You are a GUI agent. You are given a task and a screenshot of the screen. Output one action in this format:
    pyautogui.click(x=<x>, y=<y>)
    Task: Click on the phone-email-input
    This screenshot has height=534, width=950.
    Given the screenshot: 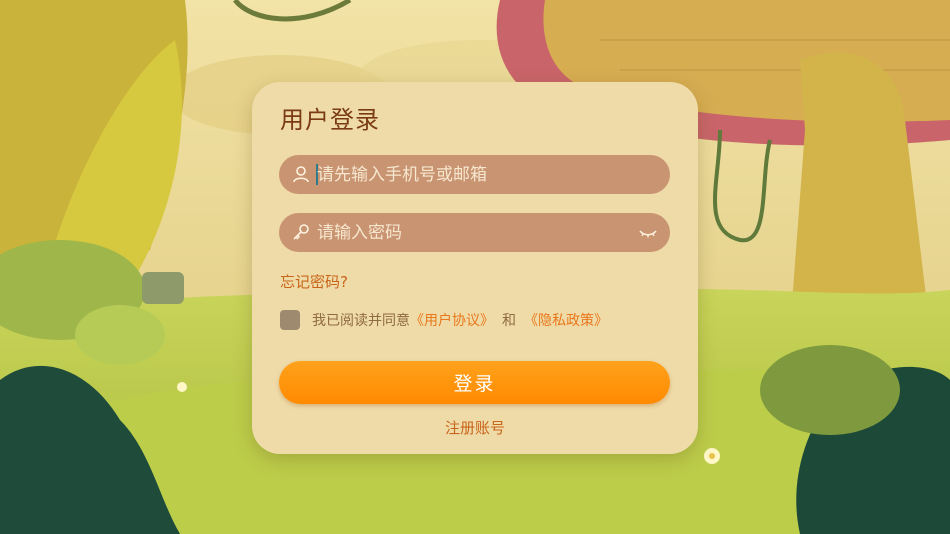 What is the action you would take?
    pyautogui.click(x=467, y=174)
    